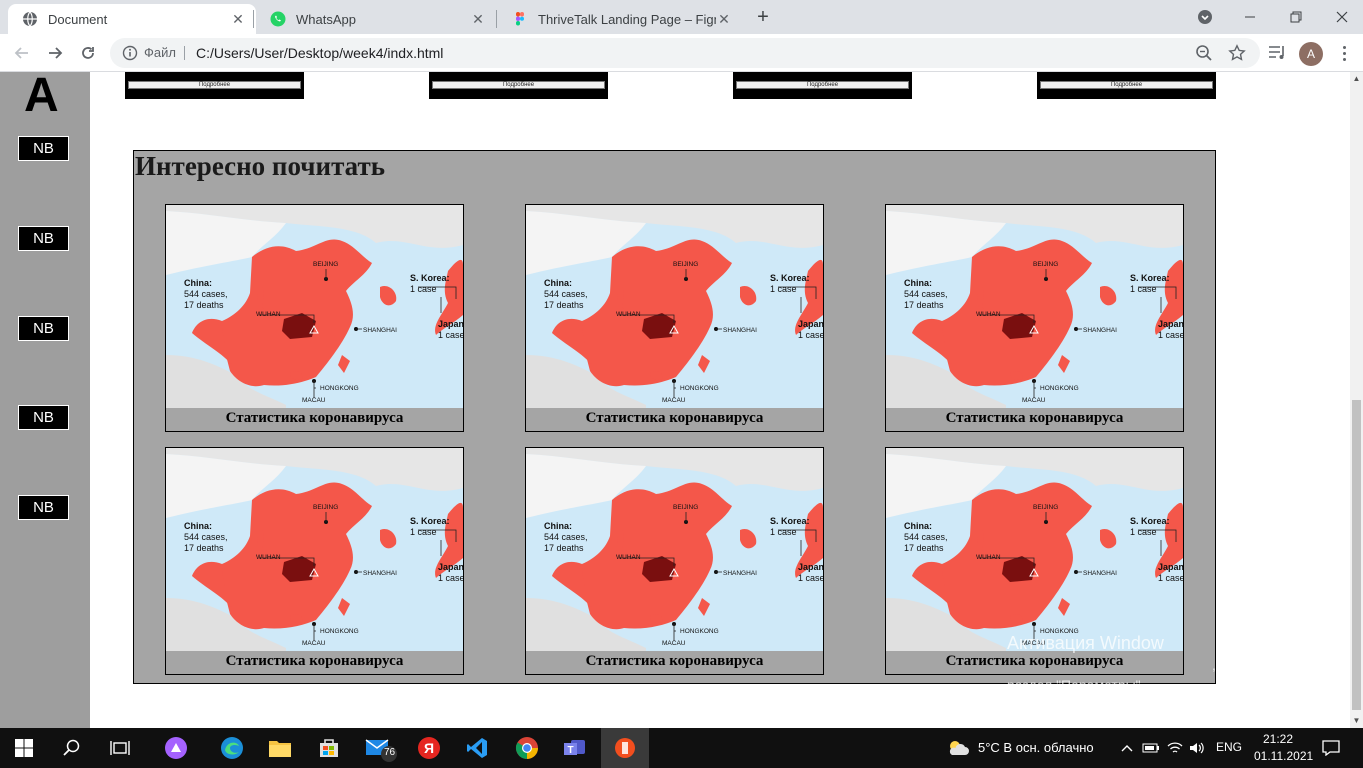  What do you see at coordinates (763, 17) in the screenshot?
I see `new-tab-icon: +` at bounding box center [763, 17].